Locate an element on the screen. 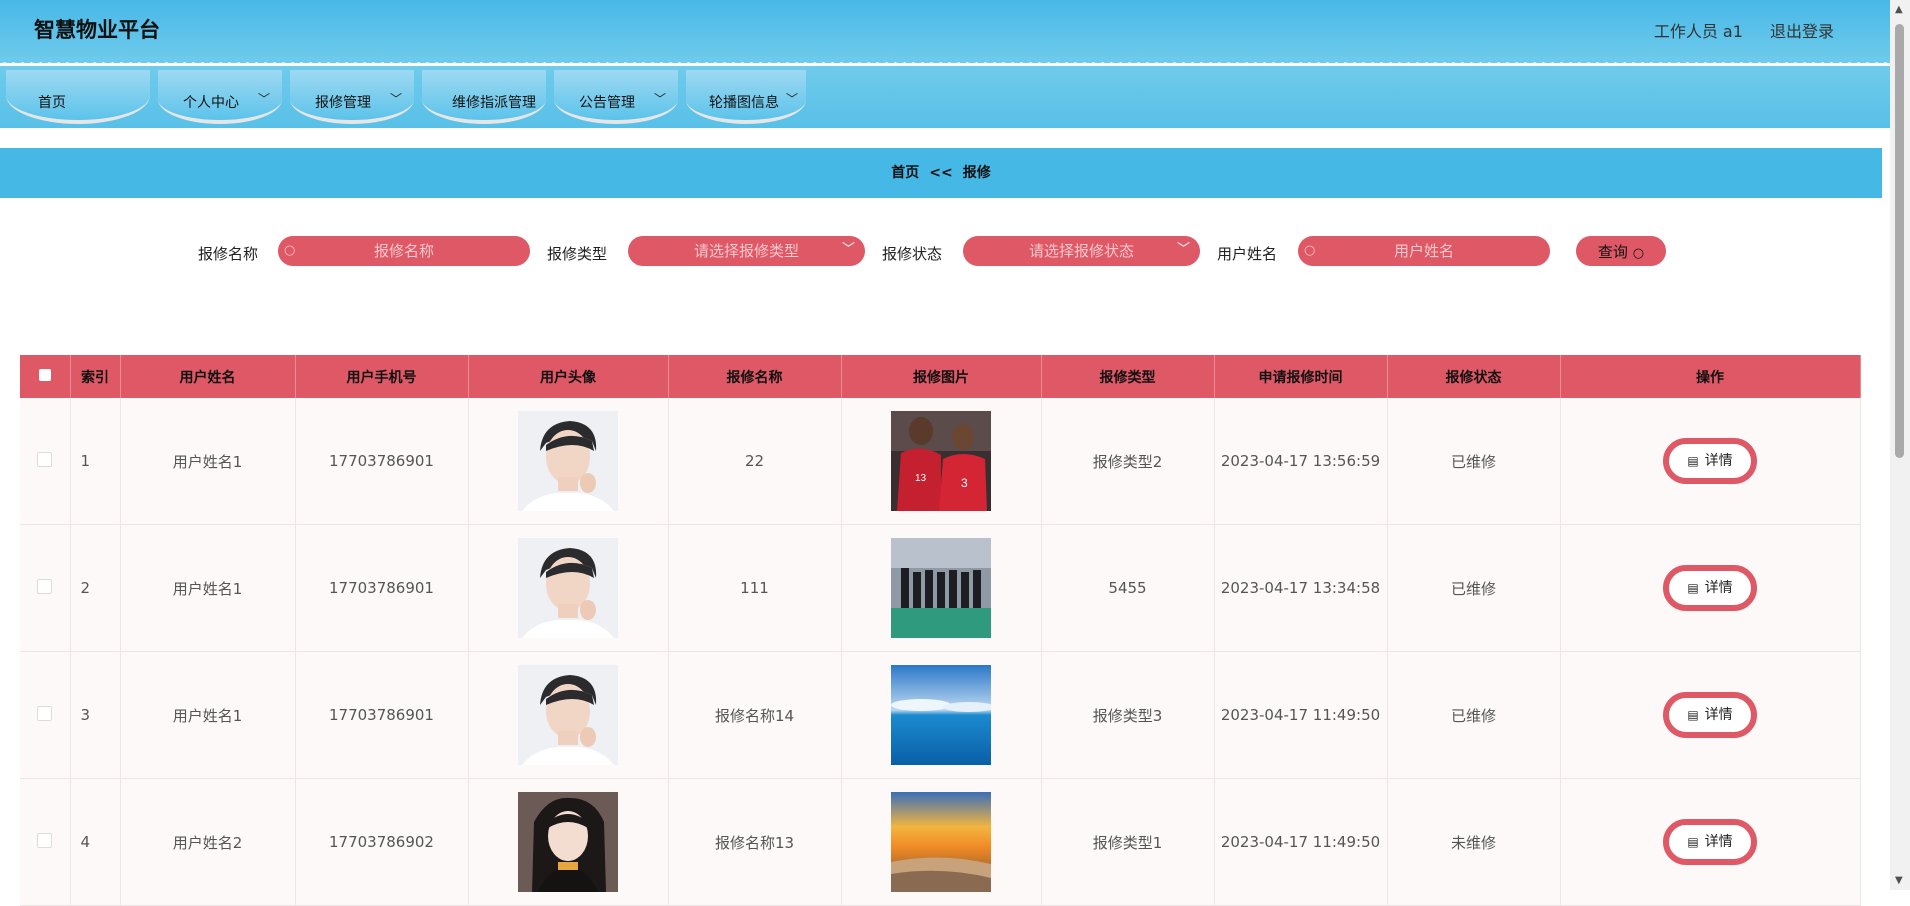 This screenshot has height=906, width=1910. scroll-thumb is located at coordinates (1899, 241).